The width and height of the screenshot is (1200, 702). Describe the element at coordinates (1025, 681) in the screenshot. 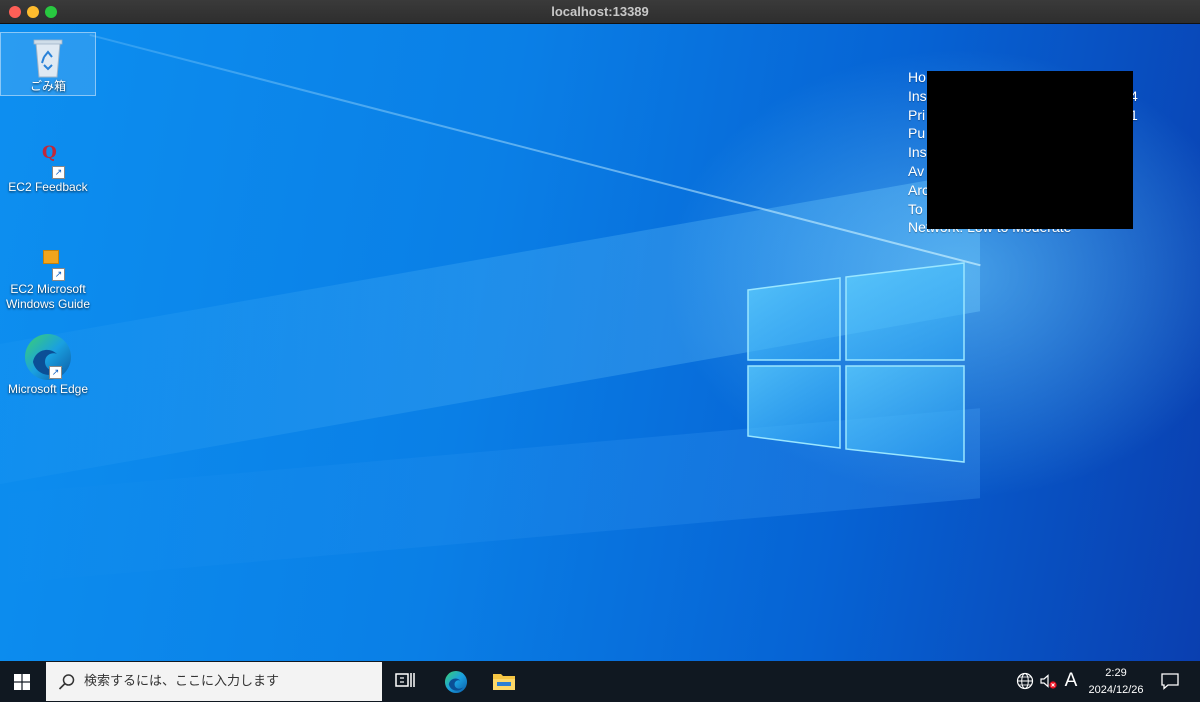

I see `network-globe-icon` at that location.